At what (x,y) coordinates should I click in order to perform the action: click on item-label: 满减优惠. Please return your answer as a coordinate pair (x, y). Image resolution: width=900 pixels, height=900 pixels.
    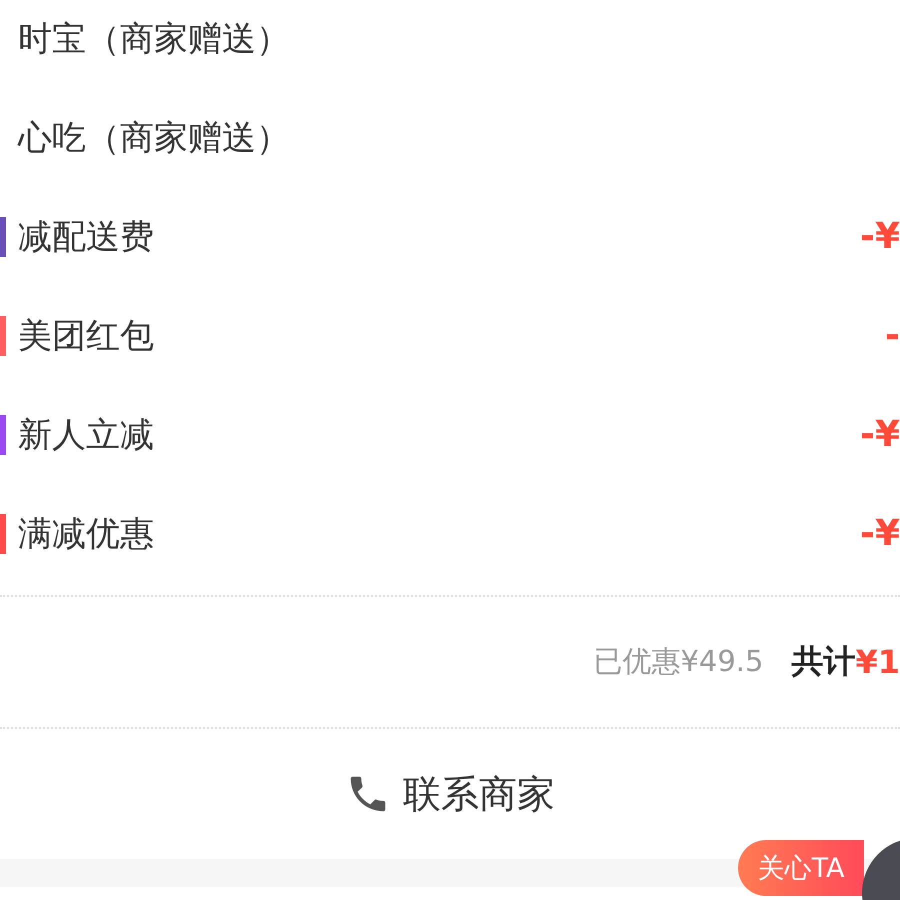
    Looking at the image, I should click on (86, 534).